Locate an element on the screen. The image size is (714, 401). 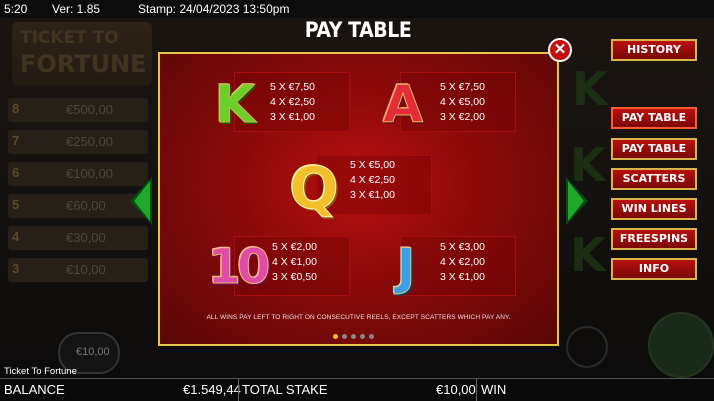
ladder-row: 6 €100,00 is located at coordinates (78, 174).